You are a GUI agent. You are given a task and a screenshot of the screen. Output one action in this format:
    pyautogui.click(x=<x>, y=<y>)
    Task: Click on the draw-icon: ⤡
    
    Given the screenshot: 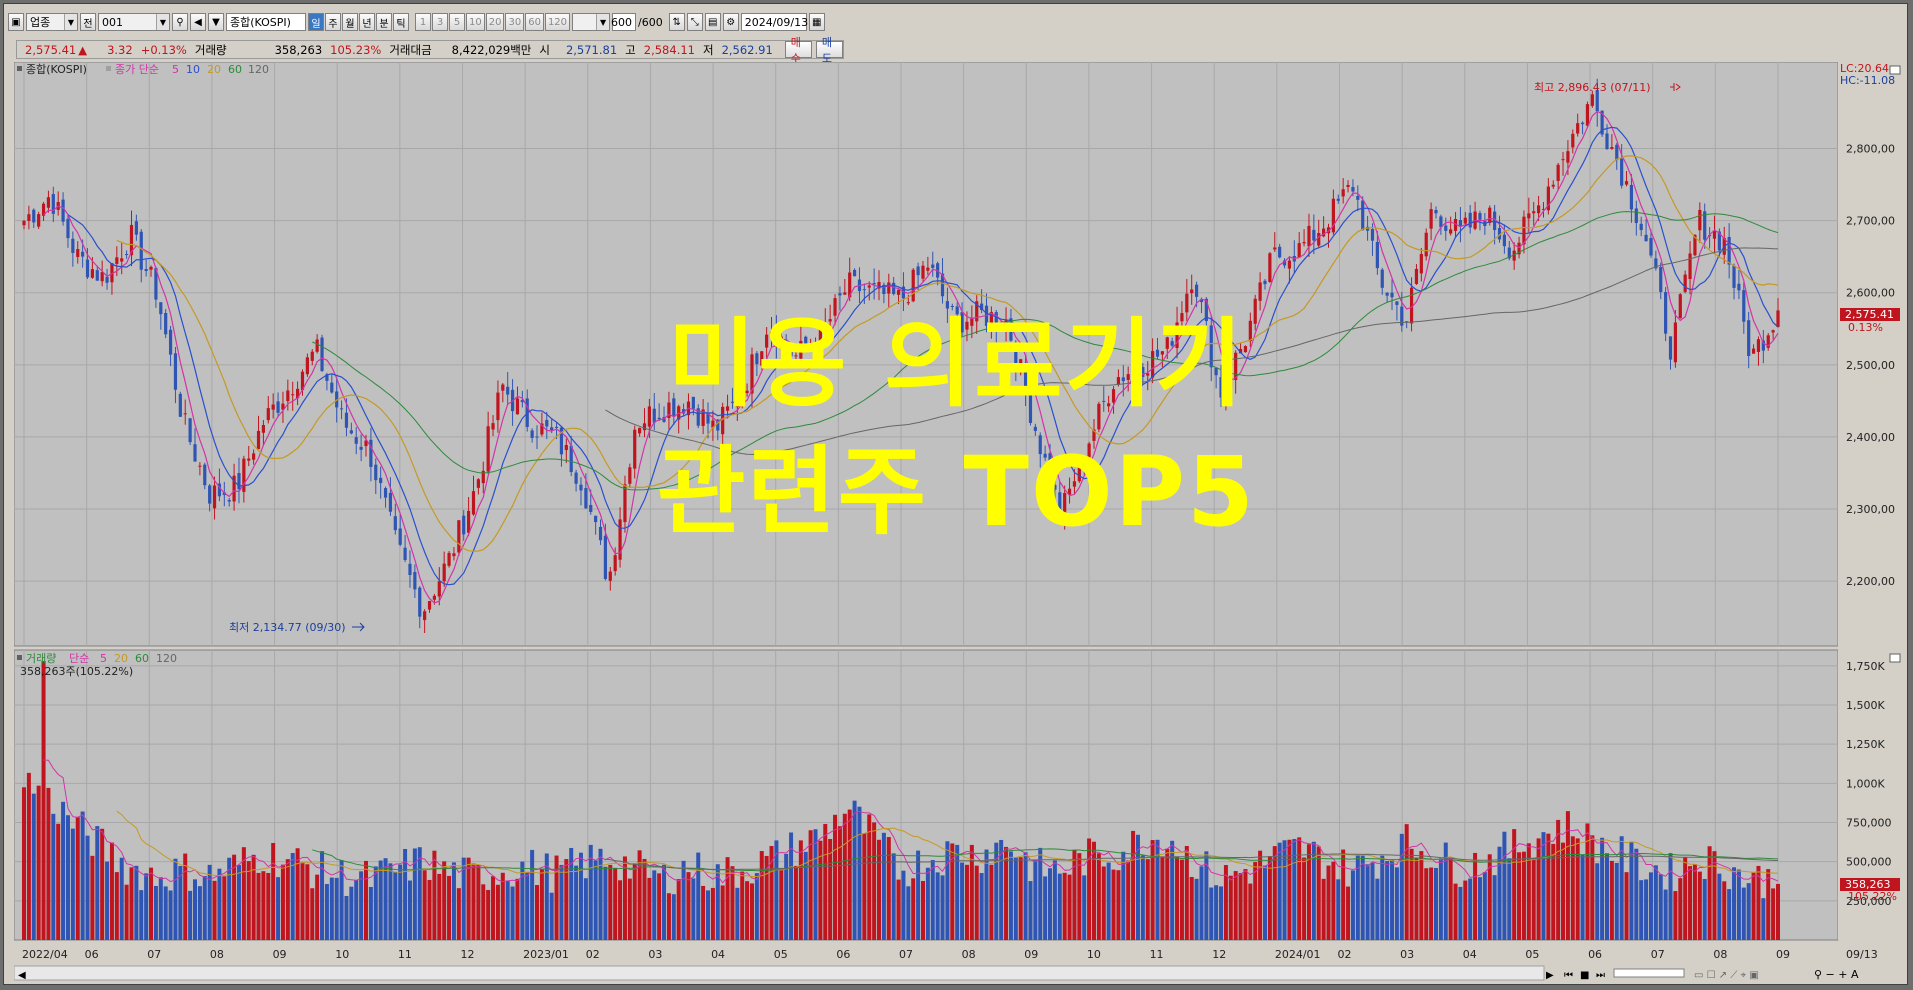 What is the action you would take?
    pyautogui.click(x=694, y=22)
    